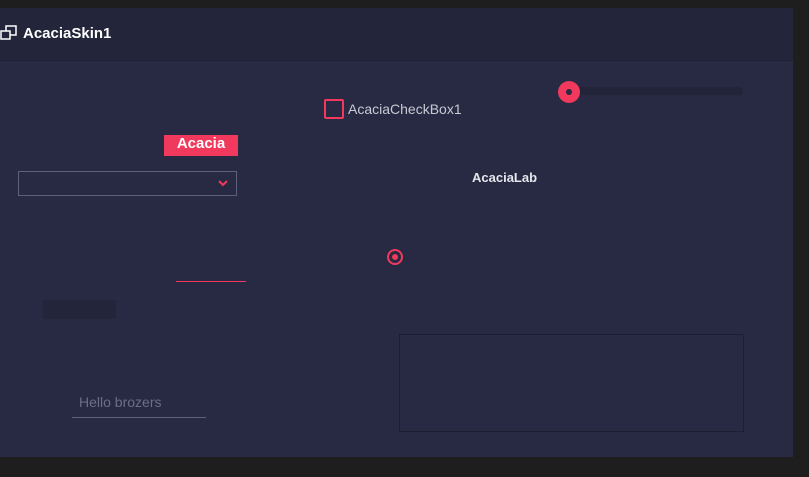  I want to click on acacia-radio-button, so click(395, 257).